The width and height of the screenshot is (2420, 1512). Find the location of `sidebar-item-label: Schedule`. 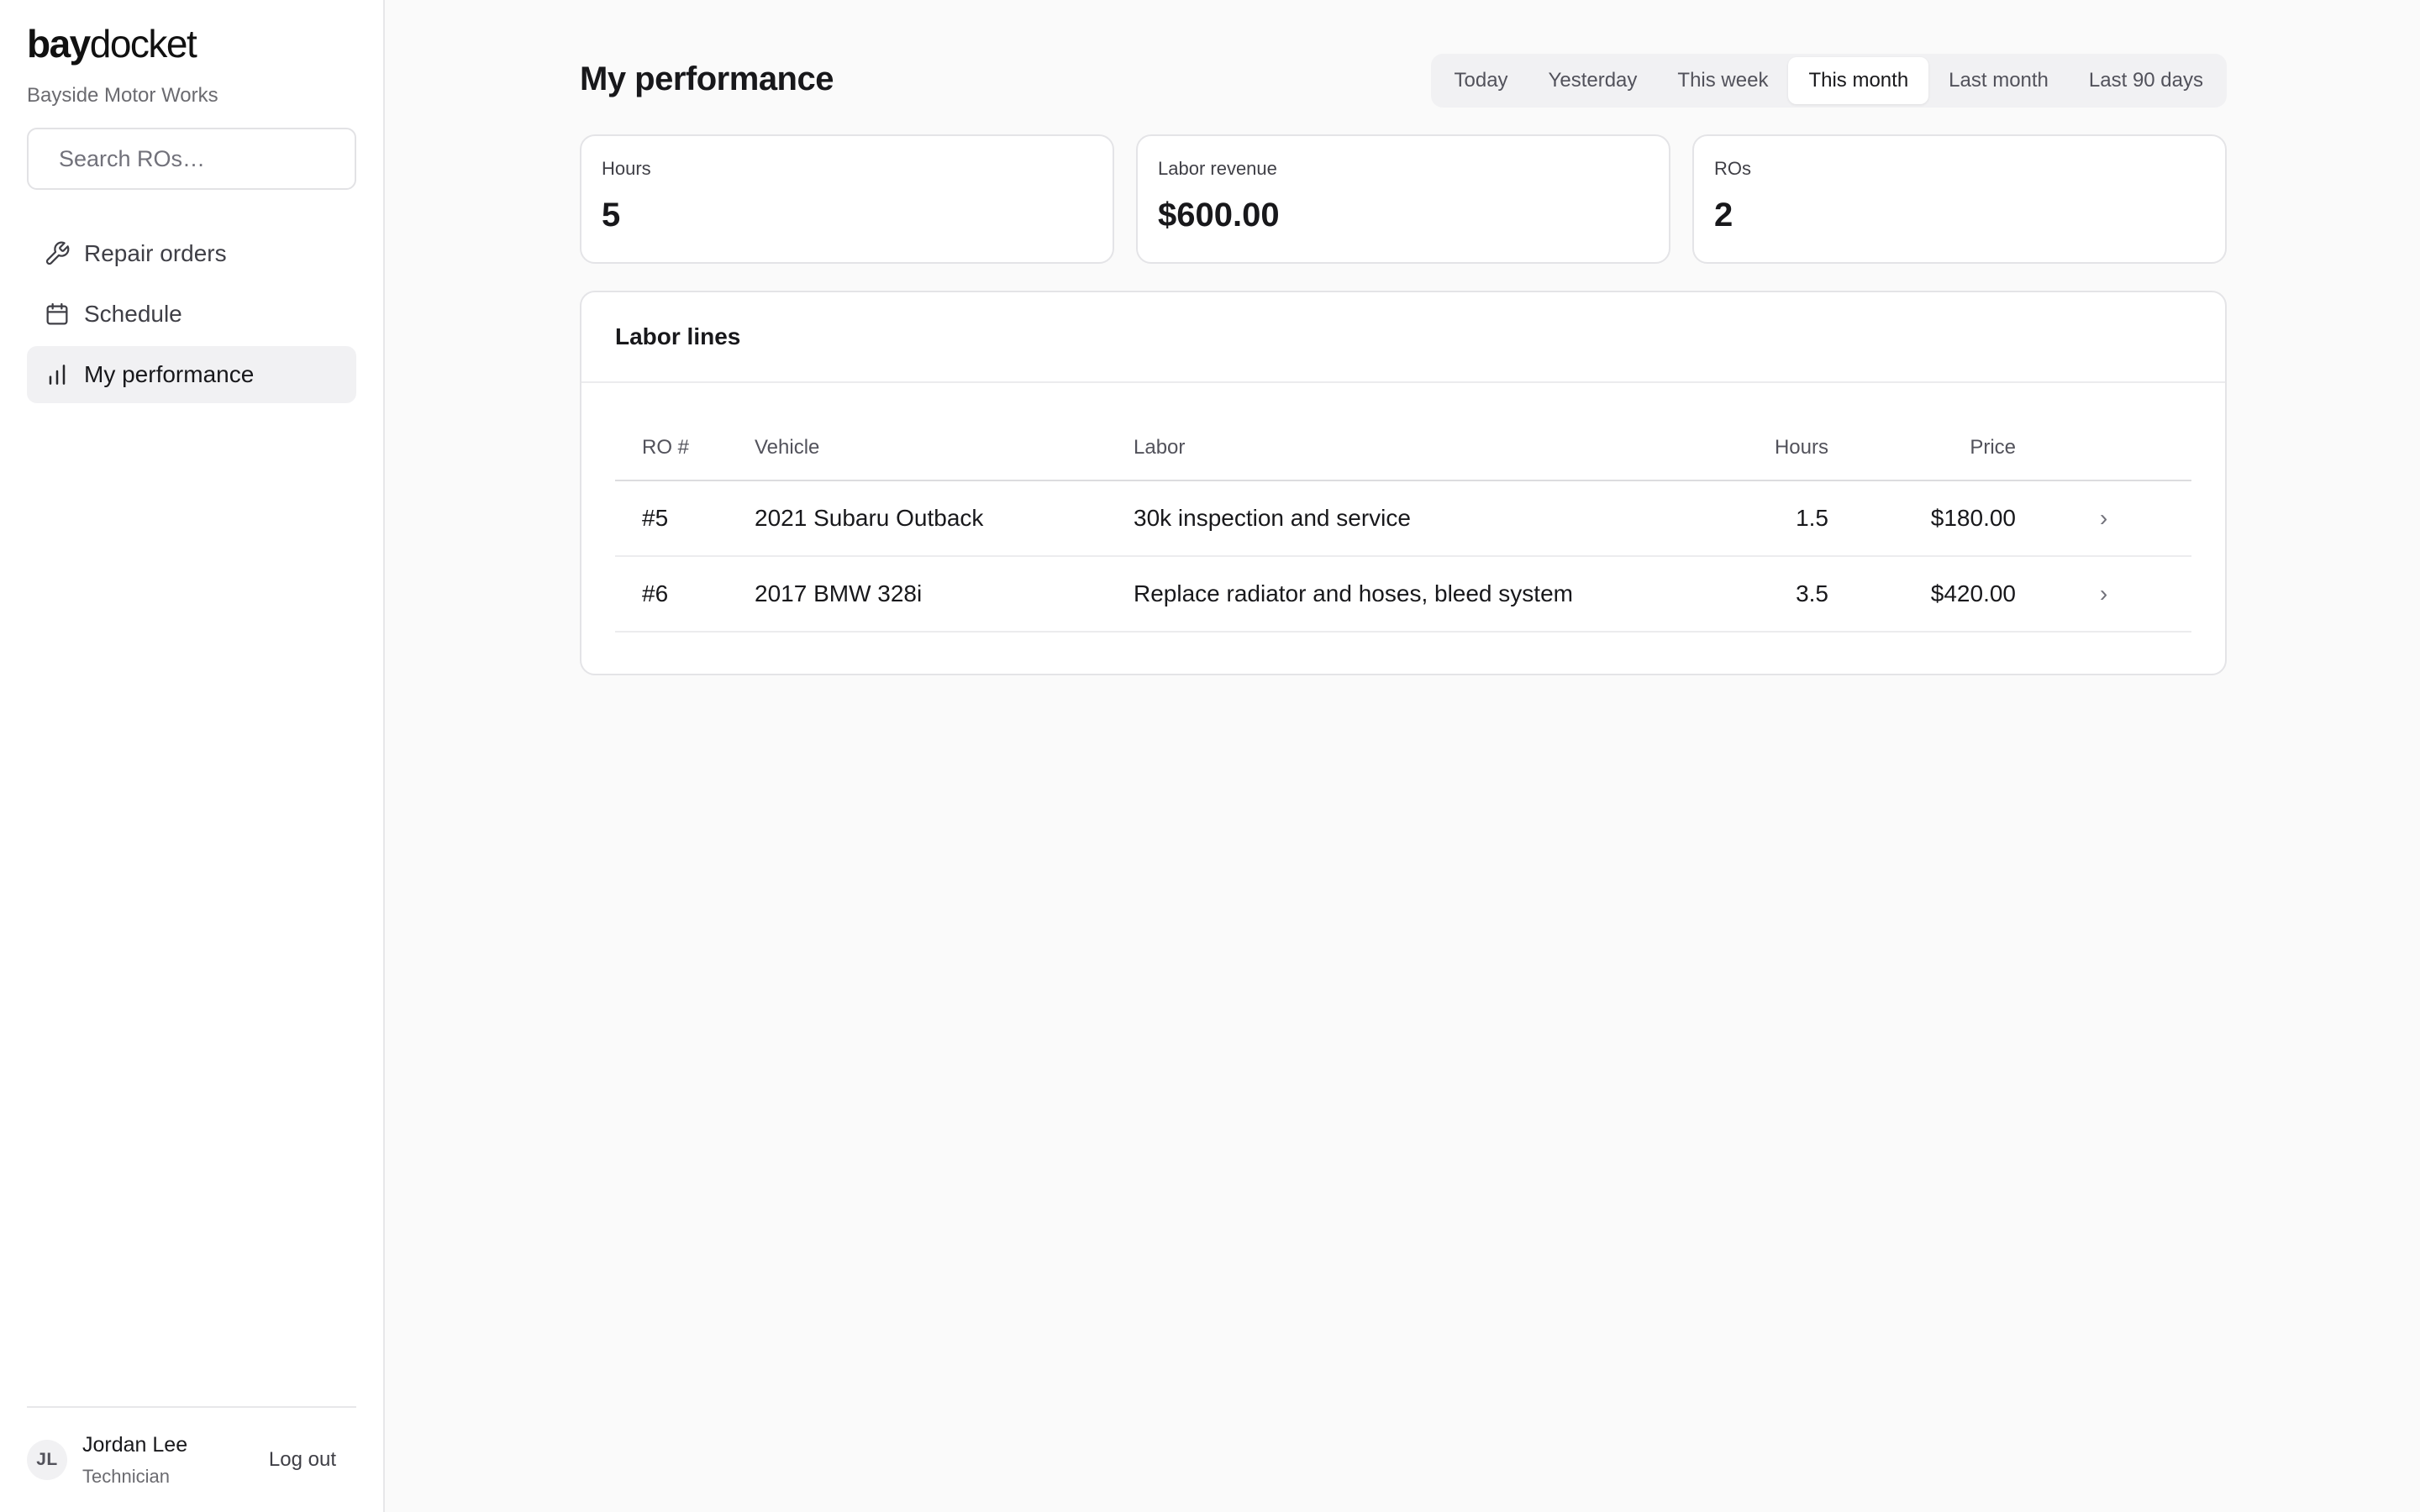

sidebar-item-label: Schedule is located at coordinates (133, 314).